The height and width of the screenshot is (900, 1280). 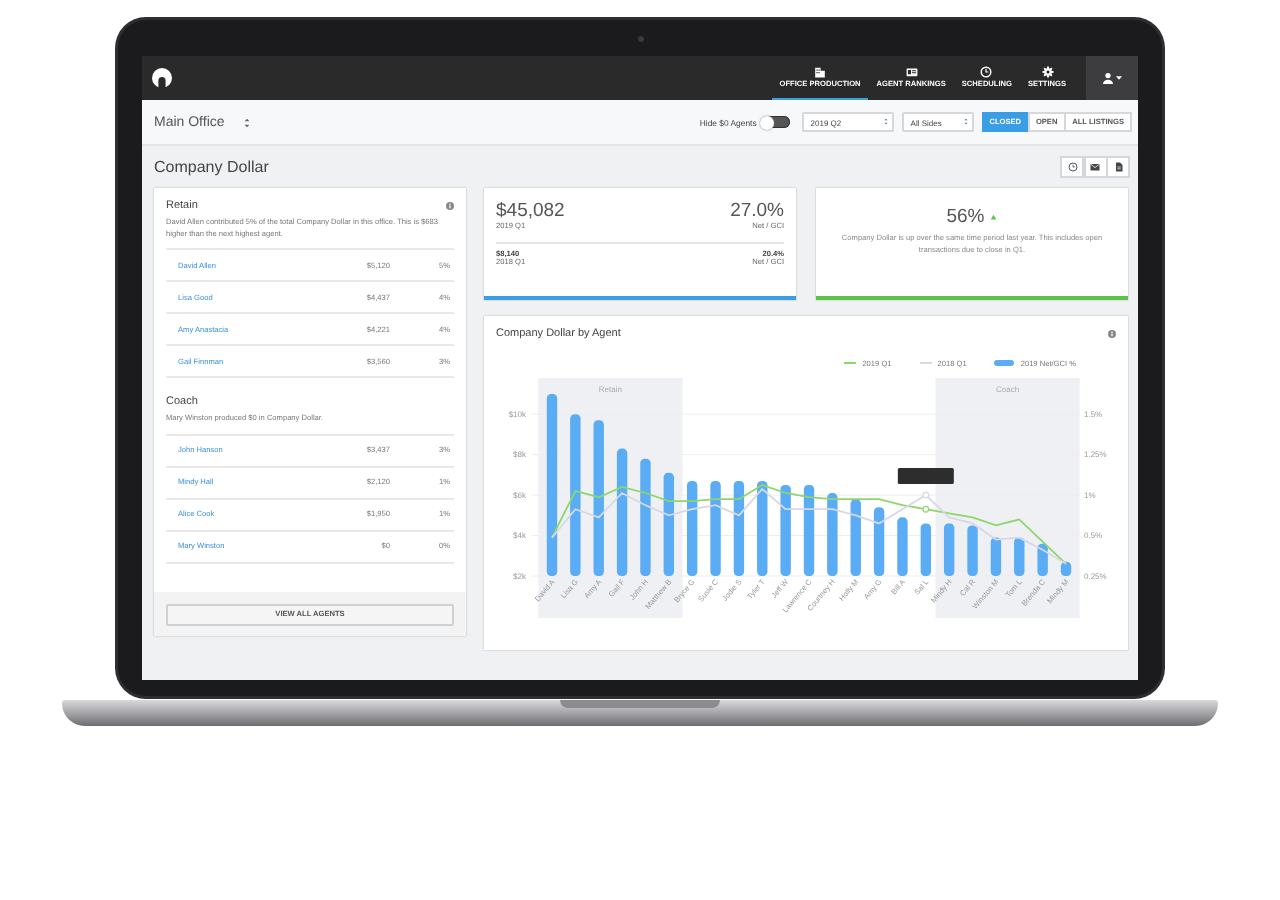 I want to click on email-button, so click(x=1095, y=167).